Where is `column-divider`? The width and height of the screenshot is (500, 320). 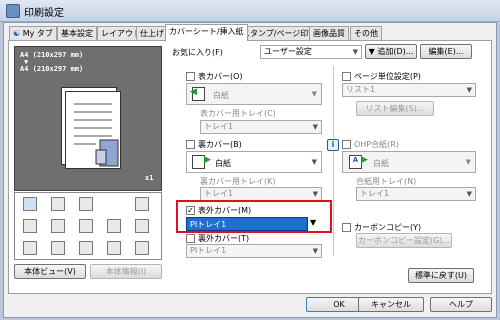
column-divider is located at coordinates (333, 161).